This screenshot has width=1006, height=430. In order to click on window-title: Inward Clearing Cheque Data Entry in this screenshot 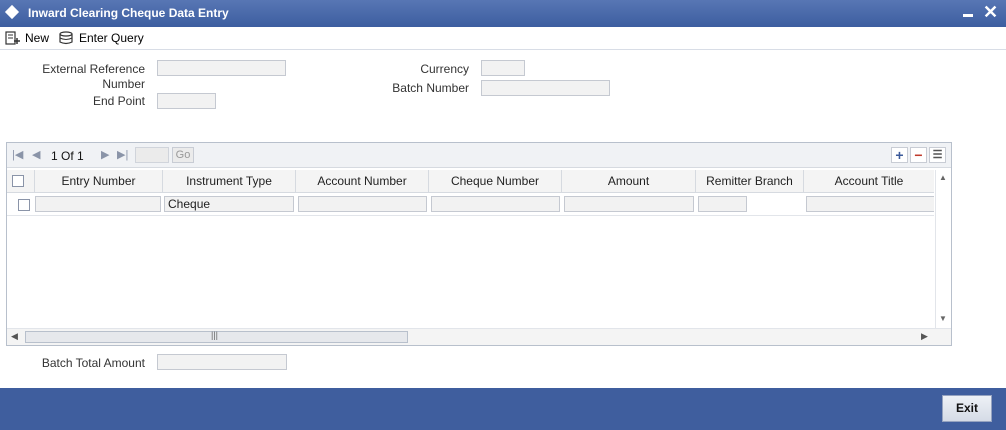, I will do `click(128, 13)`.